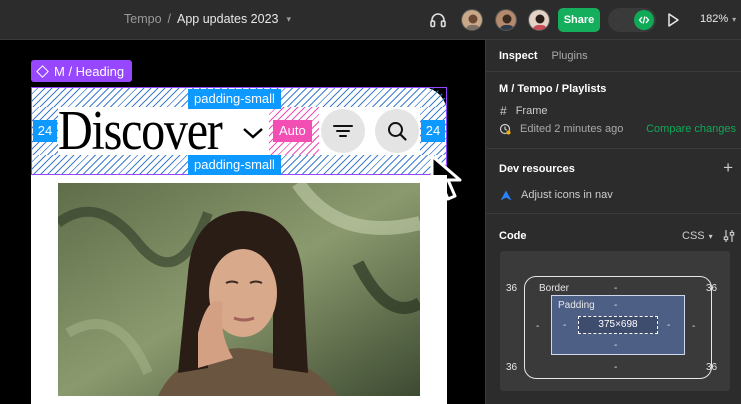 The height and width of the screenshot is (404, 741). What do you see at coordinates (89, 71) in the screenshot?
I see `component-name: M / Heading` at bounding box center [89, 71].